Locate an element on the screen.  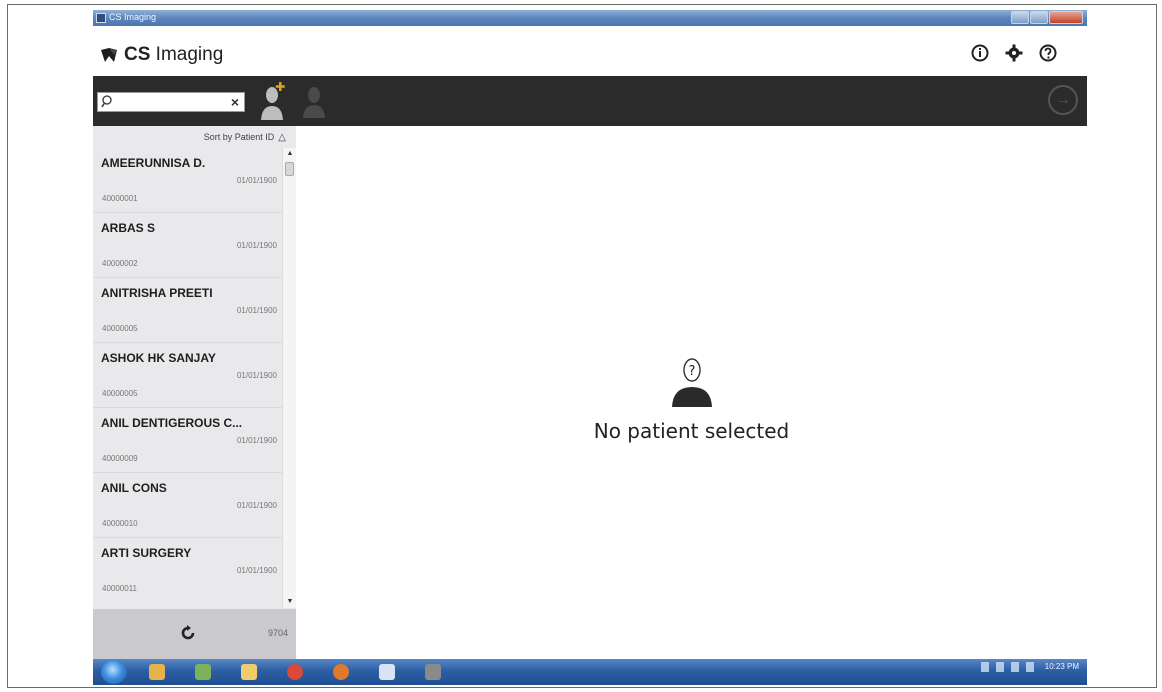
chrome-icon is located at coordinates (295, 672).